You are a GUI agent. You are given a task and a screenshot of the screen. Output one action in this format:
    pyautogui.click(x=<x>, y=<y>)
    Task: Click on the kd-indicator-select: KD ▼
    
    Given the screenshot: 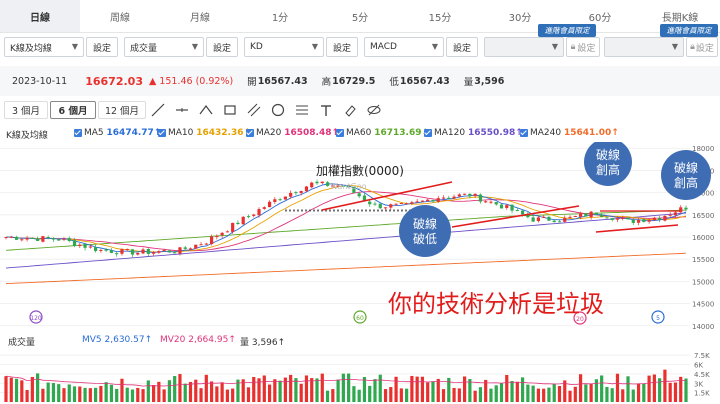 What is the action you would take?
    pyautogui.click(x=284, y=47)
    